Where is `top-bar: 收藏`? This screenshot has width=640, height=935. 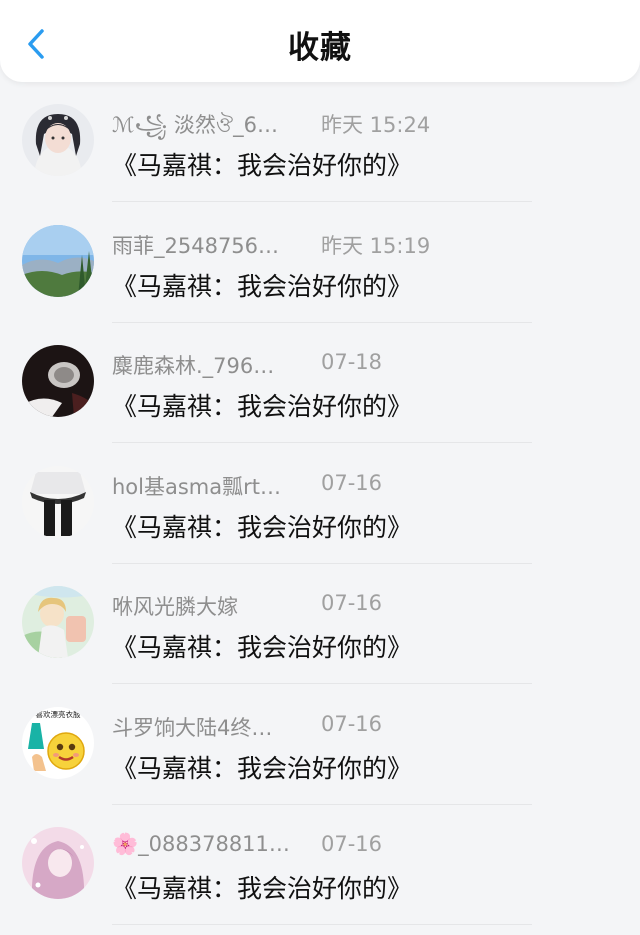
top-bar: 收藏 is located at coordinates (320, 41).